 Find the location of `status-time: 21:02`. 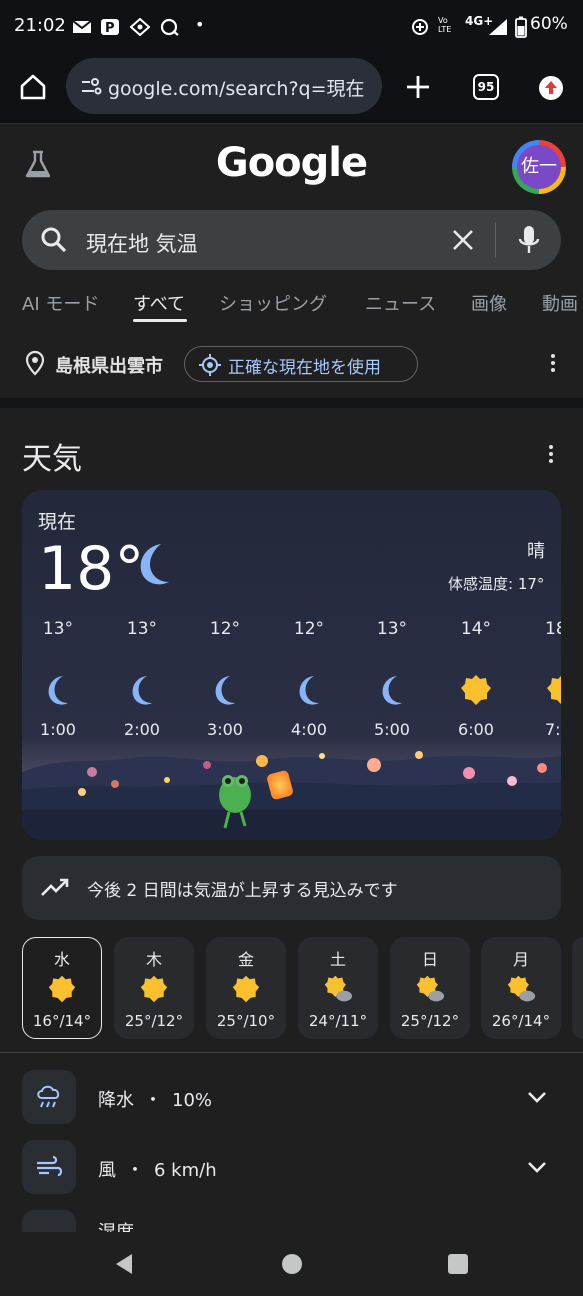

status-time: 21:02 is located at coordinates (40, 25).